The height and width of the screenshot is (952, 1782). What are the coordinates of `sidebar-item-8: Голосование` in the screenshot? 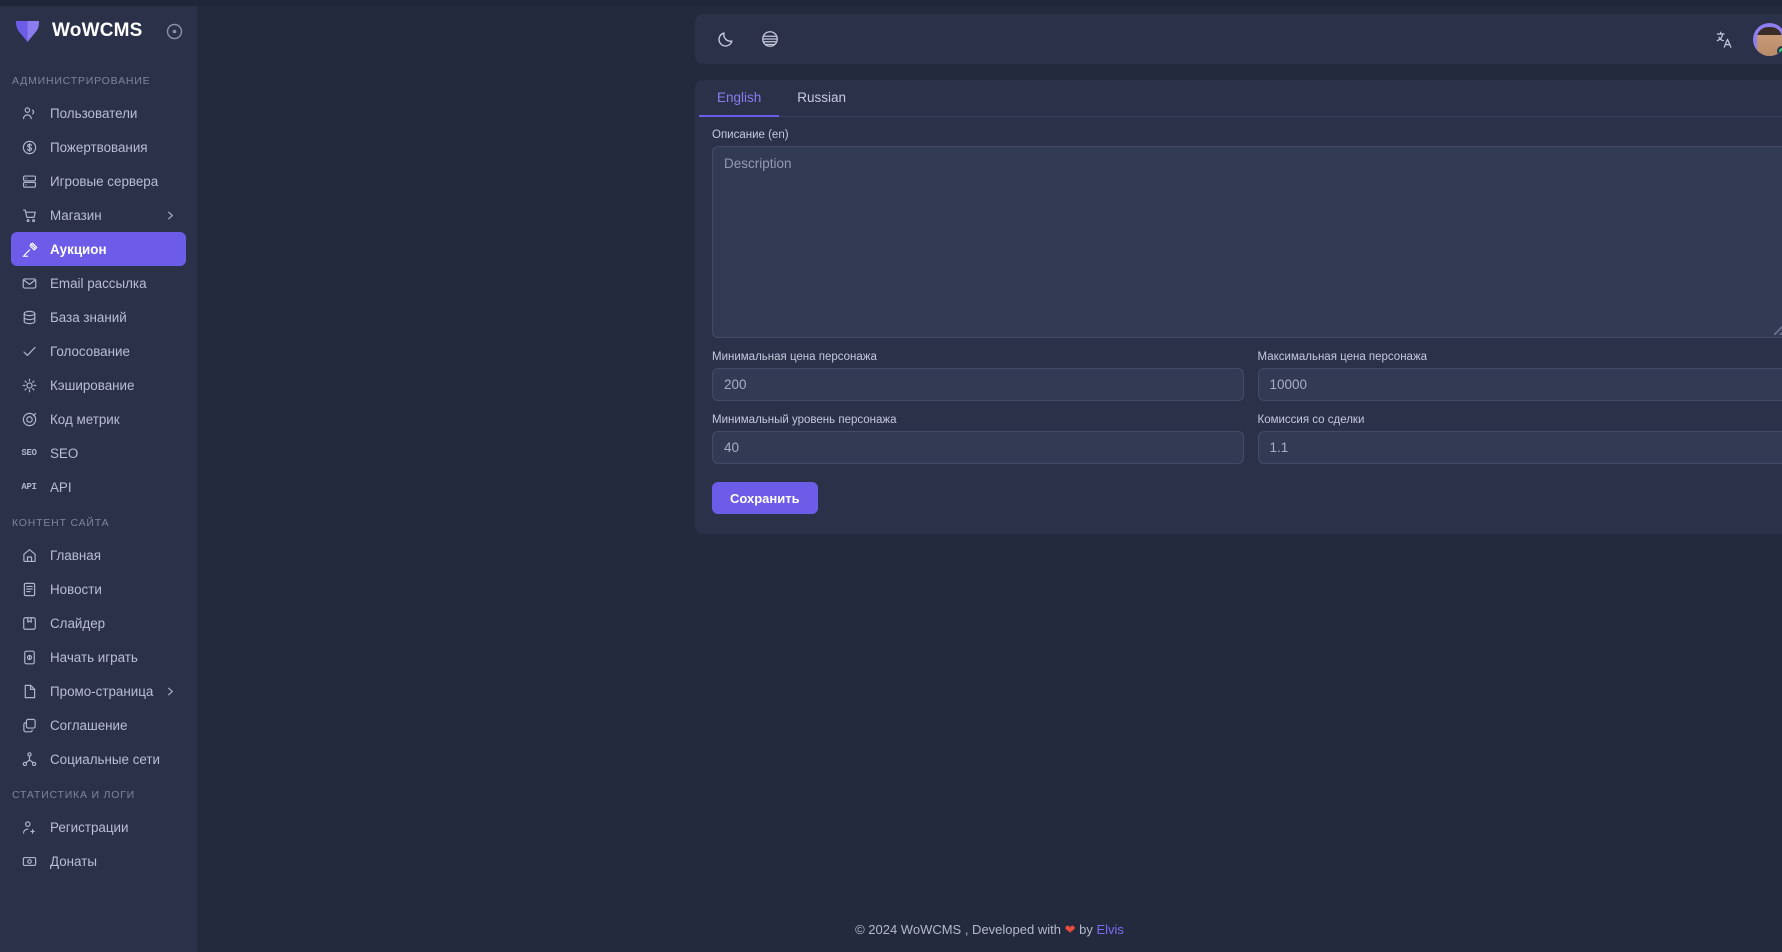 It's located at (98, 351).